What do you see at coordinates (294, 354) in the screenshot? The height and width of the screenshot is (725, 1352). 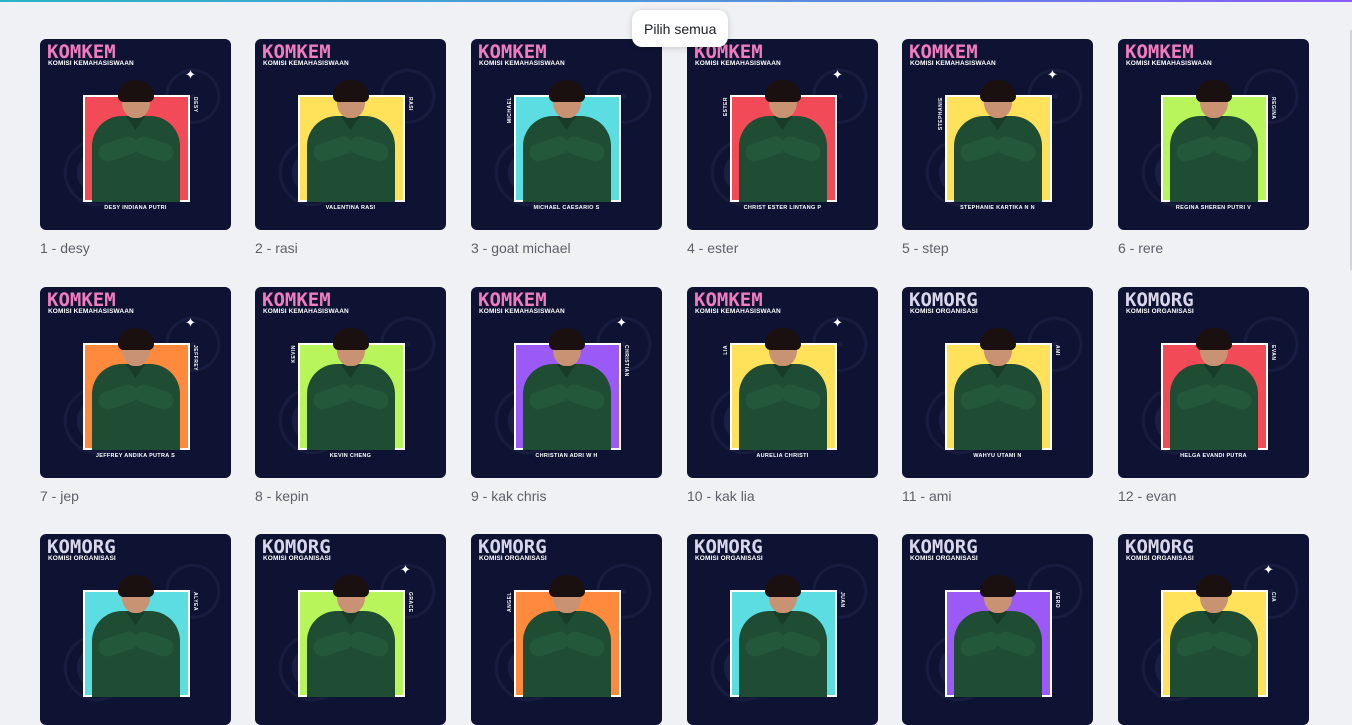 I see `nickname-label: KEVIN` at bounding box center [294, 354].